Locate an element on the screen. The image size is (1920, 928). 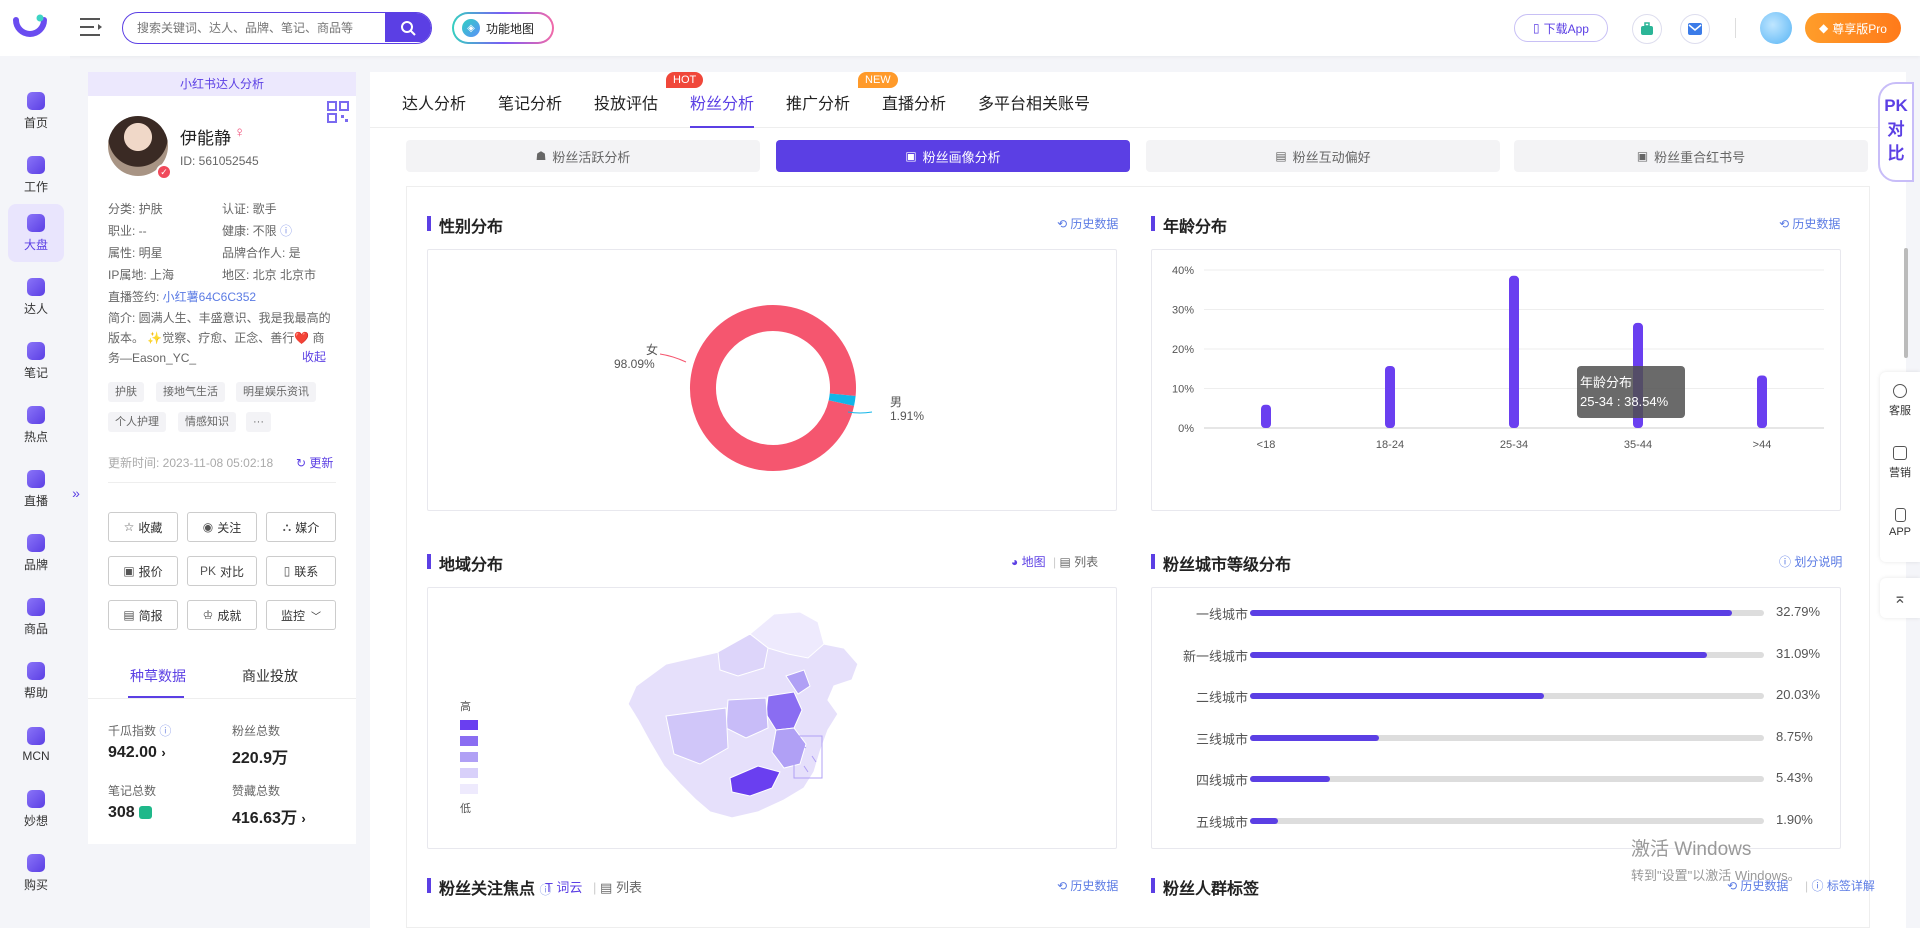
nav-item-buy: 购买 is located at coordinates (36, 873).